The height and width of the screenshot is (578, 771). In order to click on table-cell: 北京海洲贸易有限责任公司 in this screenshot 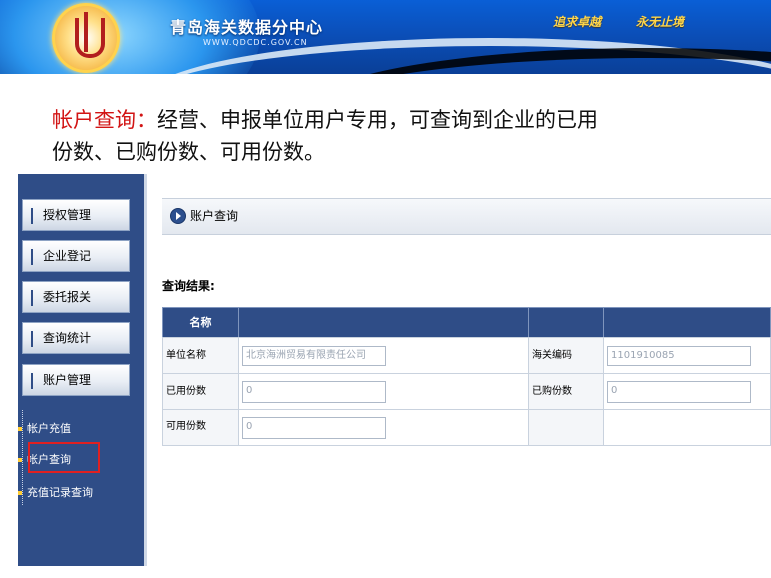, I will do `click(383, 355)`.